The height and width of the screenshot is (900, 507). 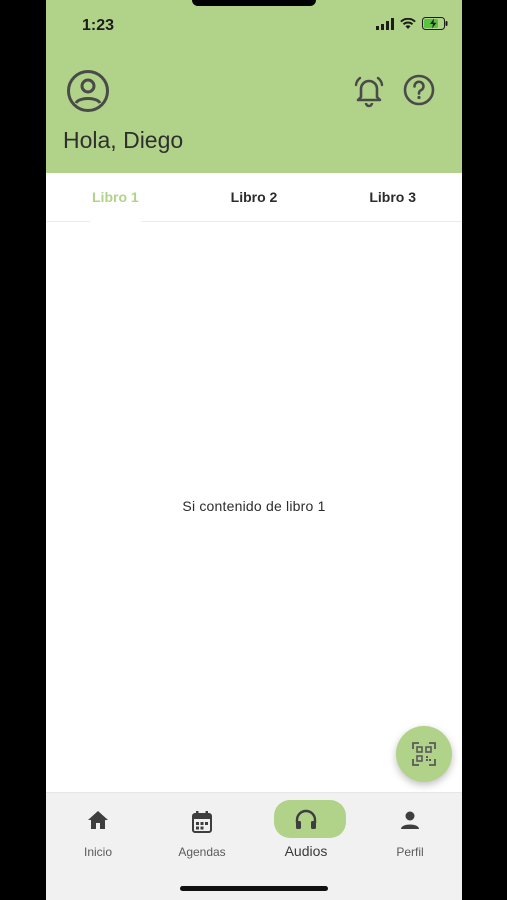 What do you see at coordinates (254, 506) in the screenshot?
I see `tab-content-text: Si contenido de libro 1` at bounding box center [254, 506].